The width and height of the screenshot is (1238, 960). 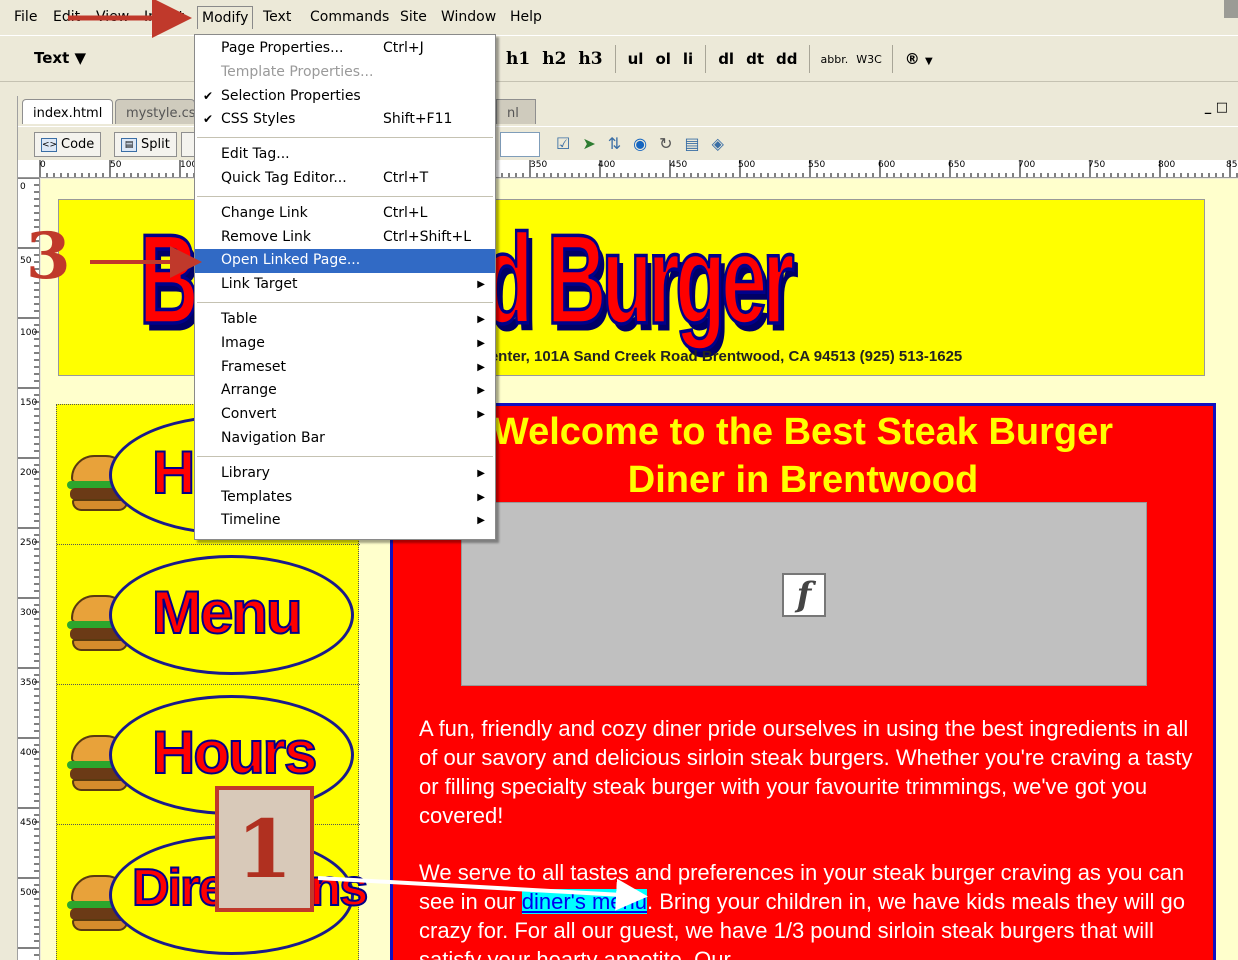 I want to click on ruler-label: 100, so click(x=29, y=333).